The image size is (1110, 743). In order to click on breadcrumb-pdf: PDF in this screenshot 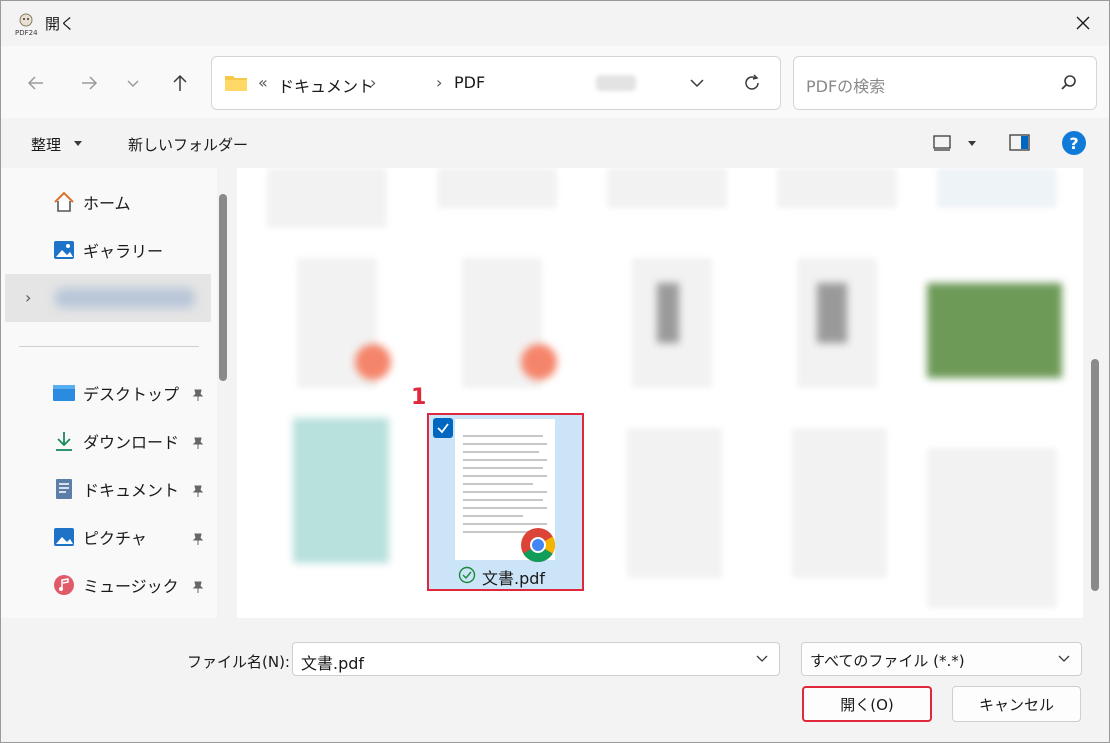, I will do `click(469, 82)`.